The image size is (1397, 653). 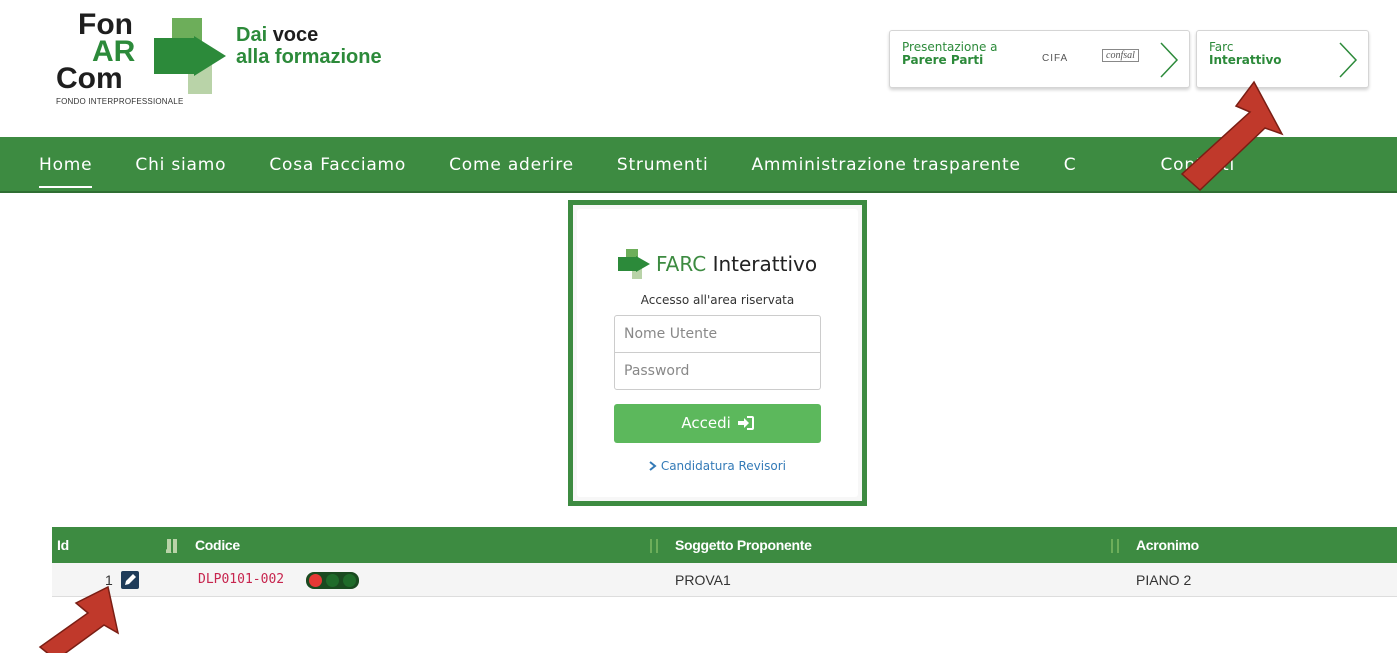 What do you see at coordinates (180, 165) in the screenshot?
I see `nav-item-chi-siamo: Chi siamo` at bounding box center [180, 165].